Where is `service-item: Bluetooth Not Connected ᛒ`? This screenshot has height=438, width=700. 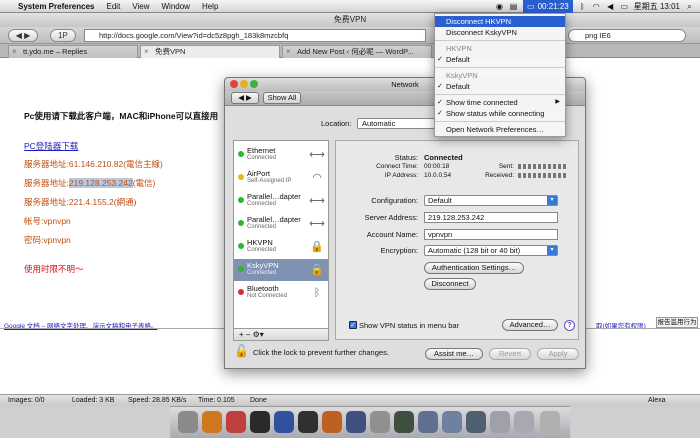 service-item: Bluetooth Not Connected ᛒ is located at coordinates (281, 293).